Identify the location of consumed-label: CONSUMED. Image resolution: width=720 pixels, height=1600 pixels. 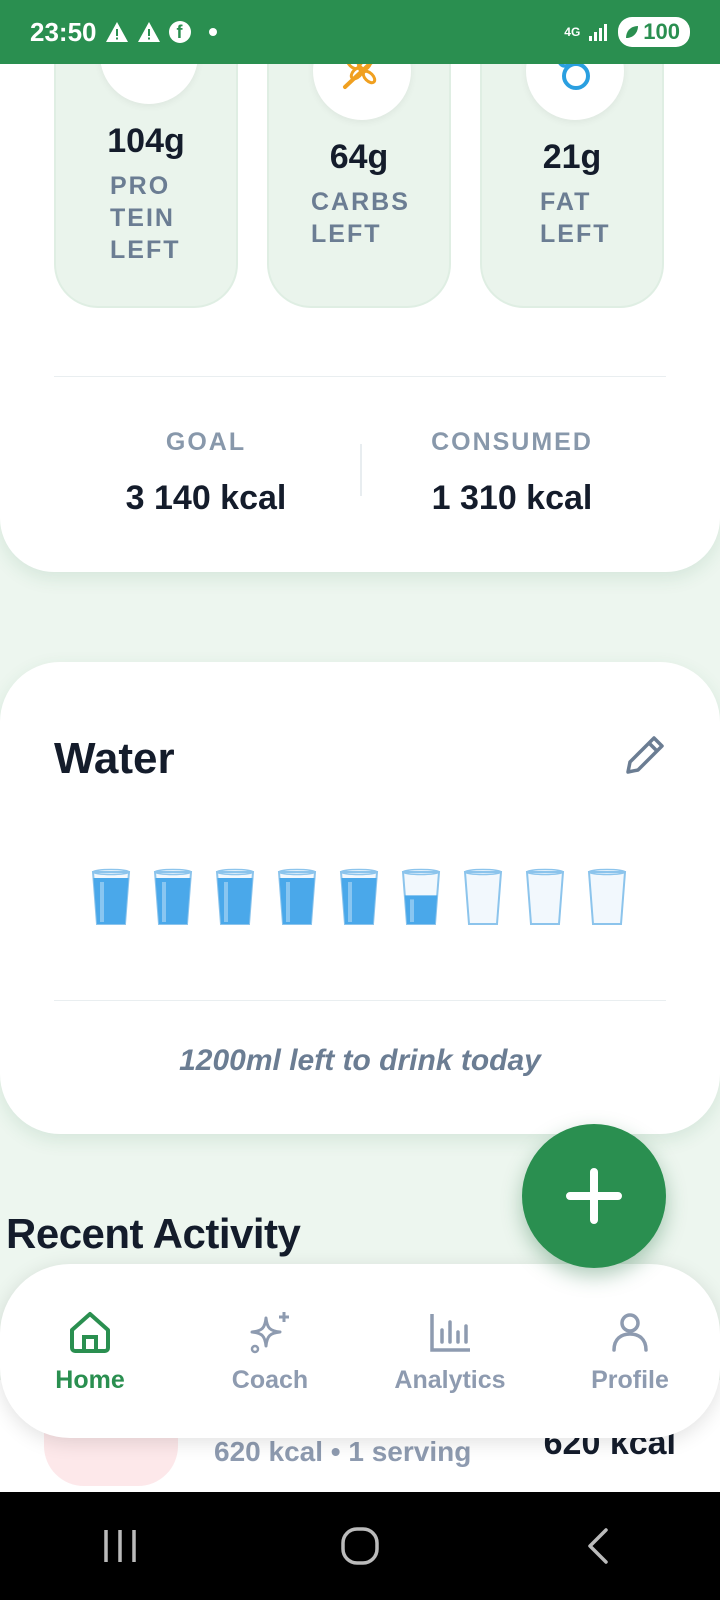
(512, 442).